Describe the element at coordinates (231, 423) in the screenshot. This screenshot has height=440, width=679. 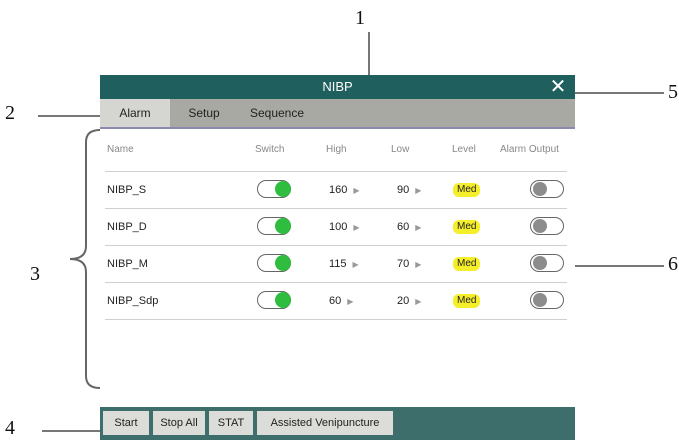
I see `stat-button: STAT` at that location.